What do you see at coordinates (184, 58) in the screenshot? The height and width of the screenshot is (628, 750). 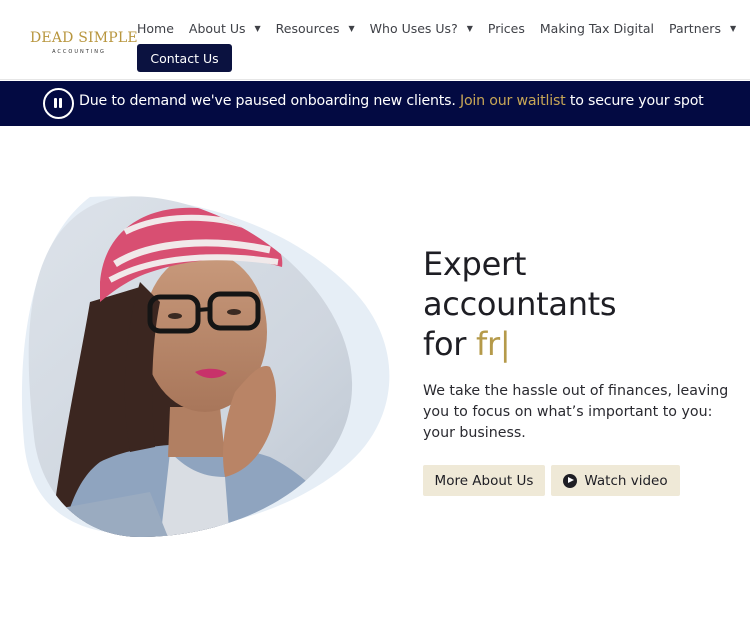 I see `contact-us-button: Contact Us` at bounding box center [184, 58].